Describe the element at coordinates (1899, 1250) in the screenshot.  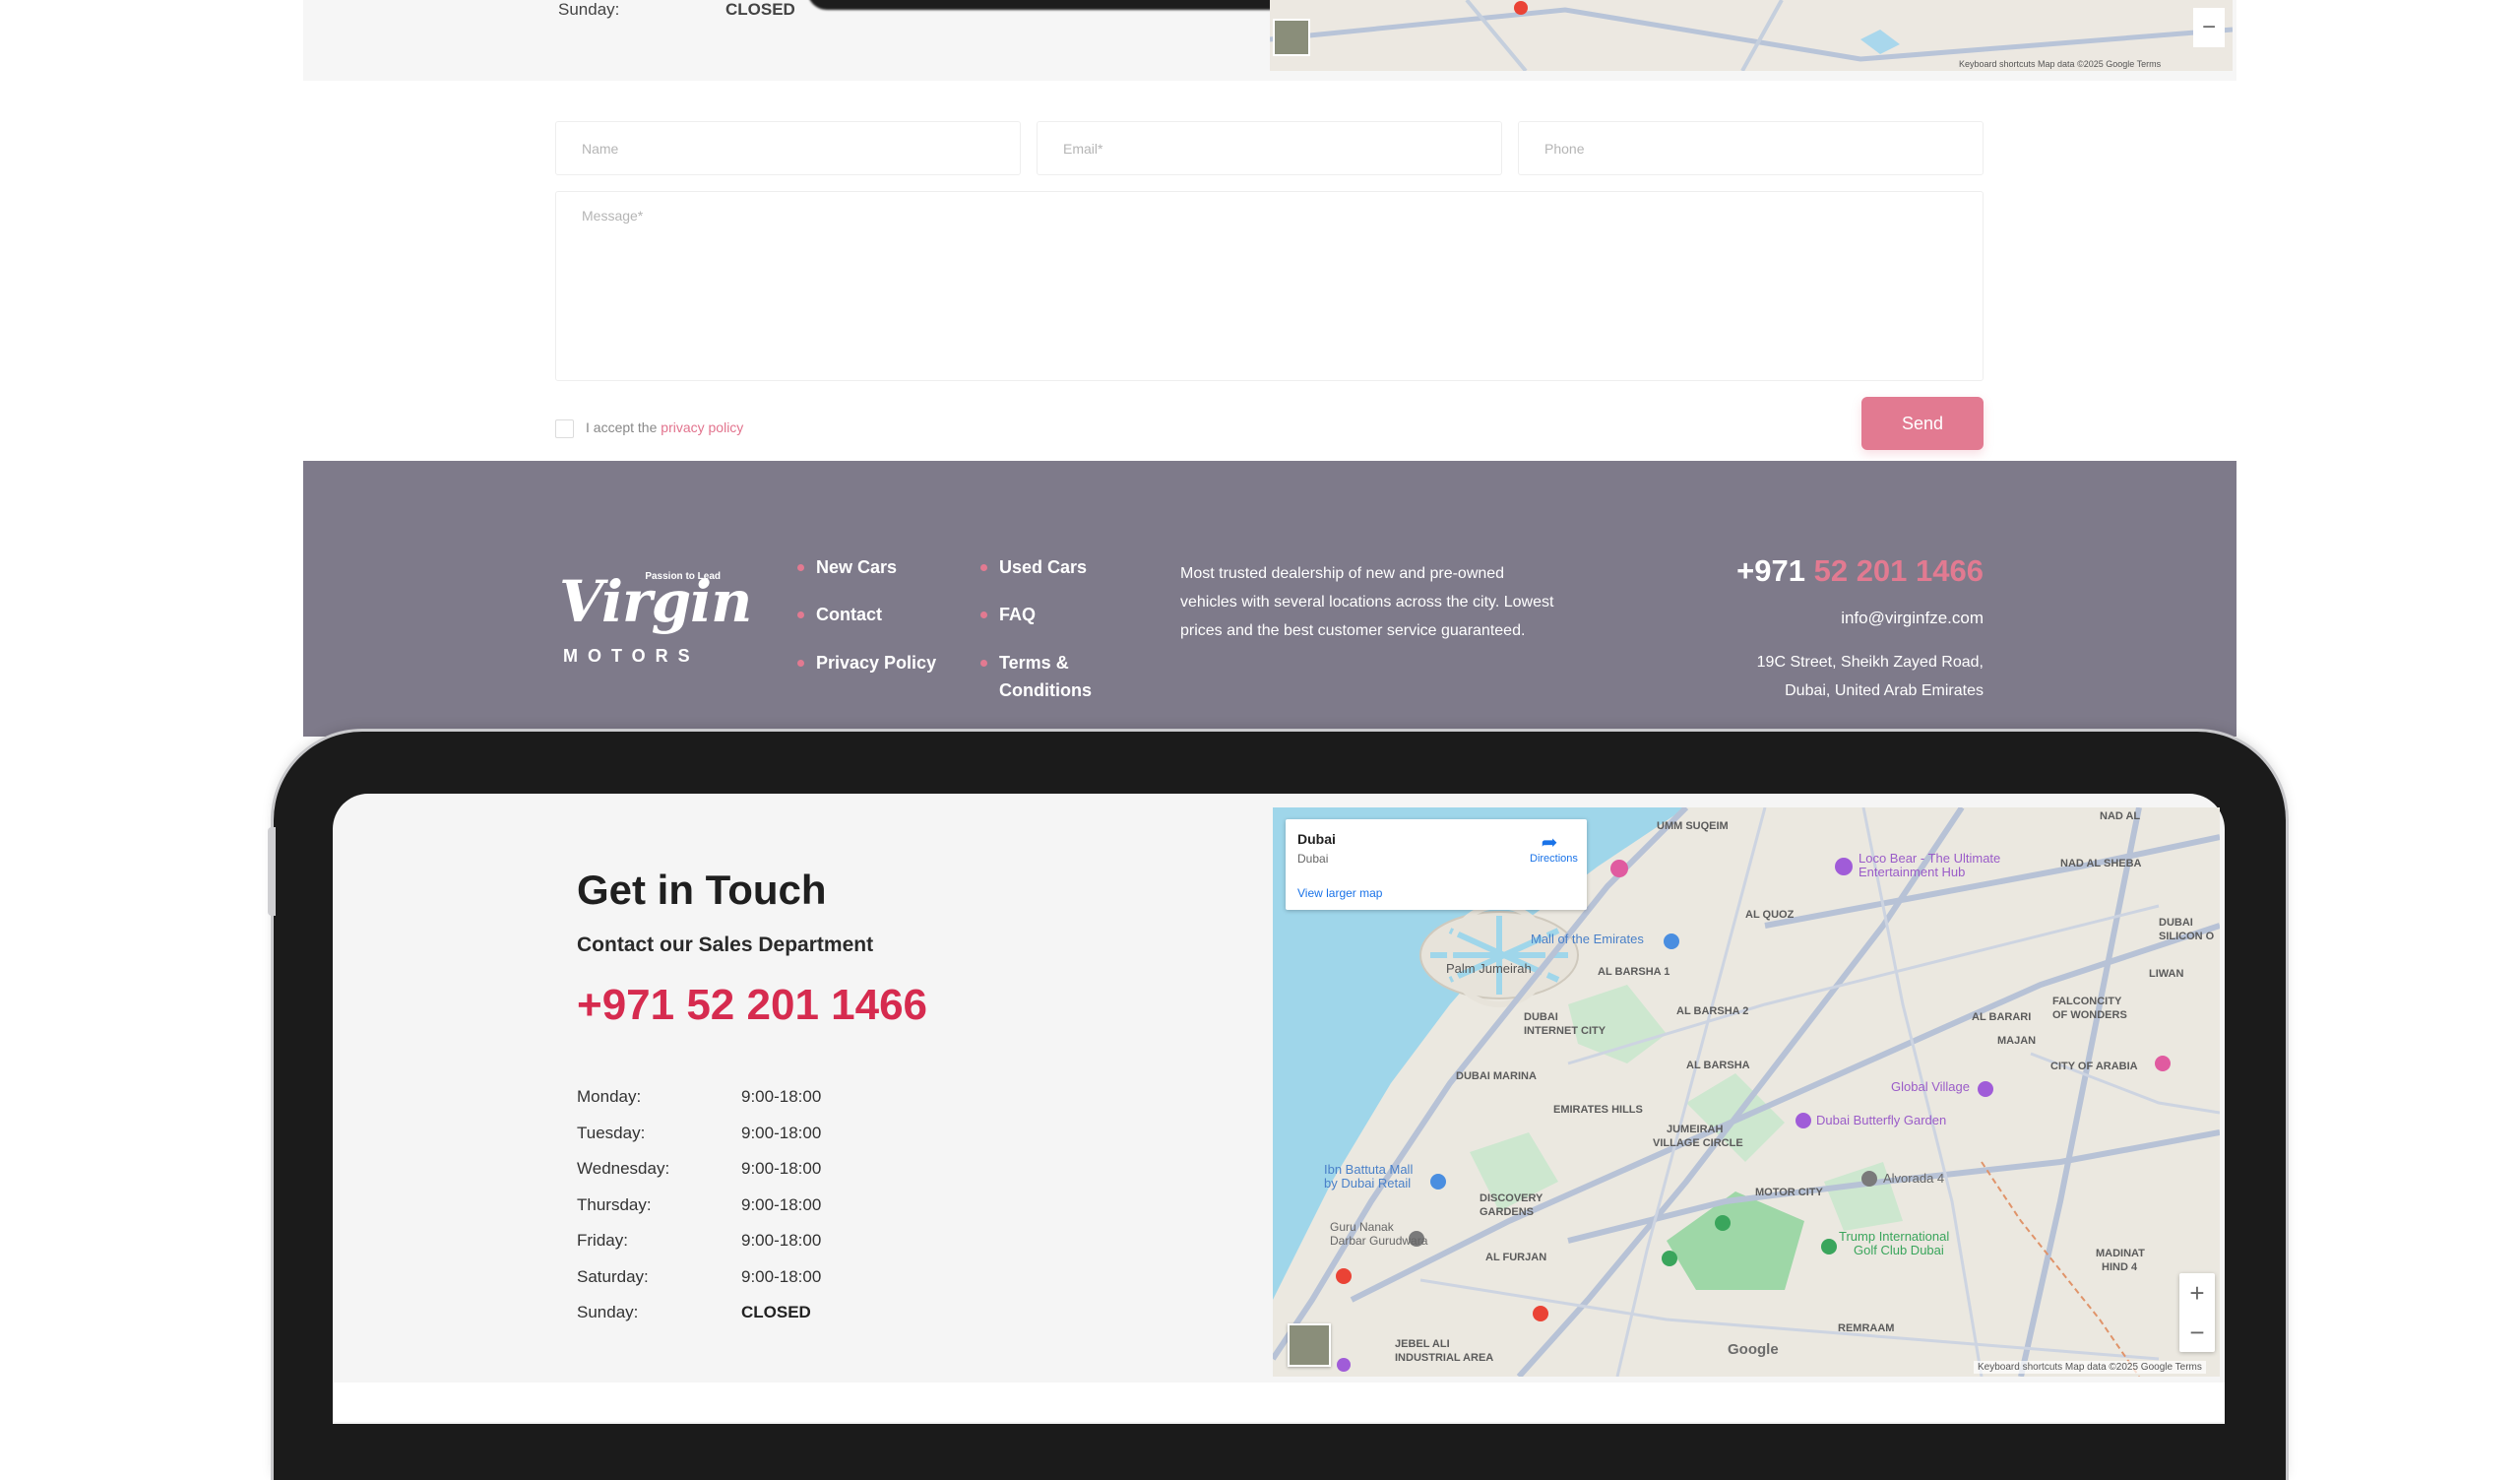
I see `svg-text: Golf Club Dubai` at that location.